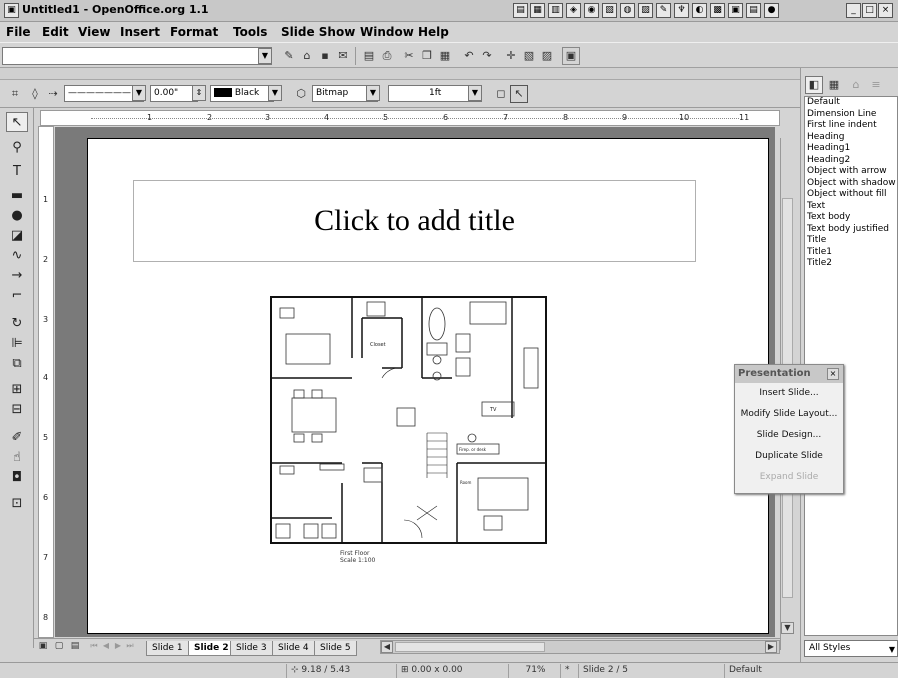  I want to click on menu-slide-show: Slide Show, so click(318, 32).